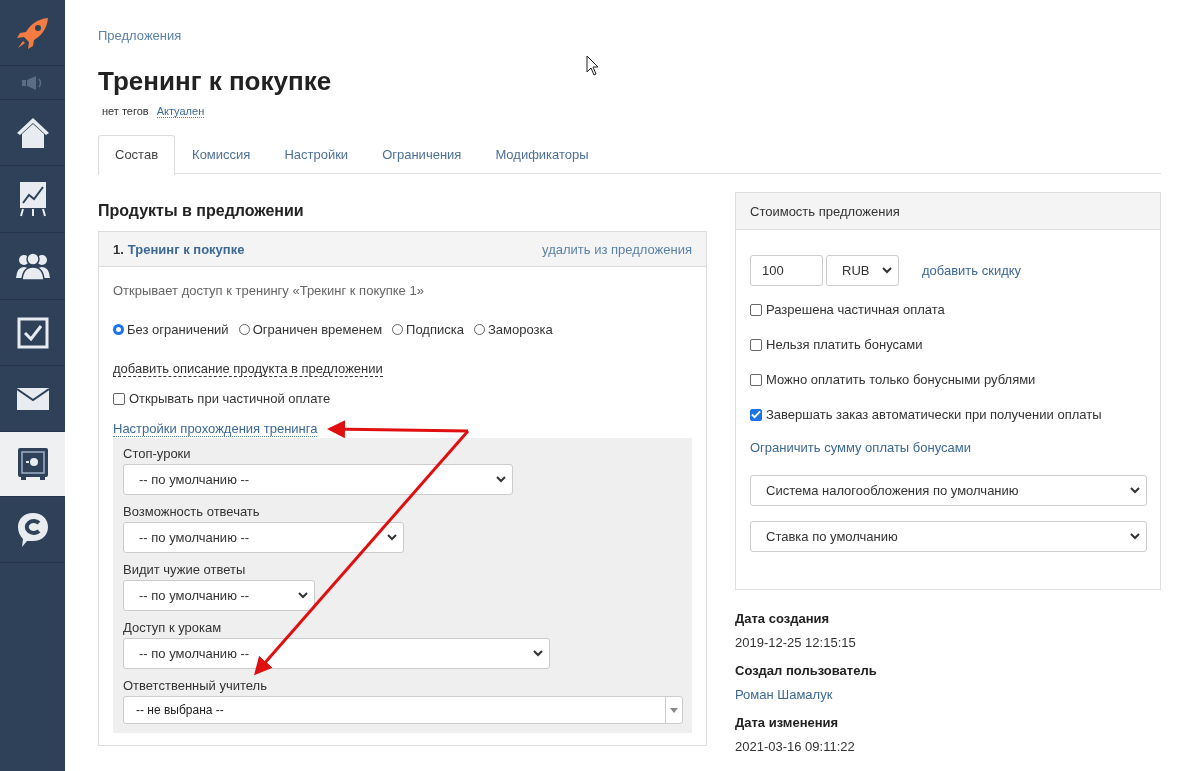  What do you see at coordinates (172, 627) in the screenshot?
I see `field-label: Доступ к урокам` at bounding box center [172, 627].